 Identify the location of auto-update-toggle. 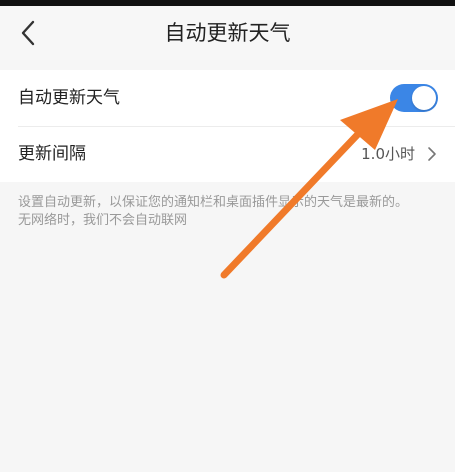
(414, 98).